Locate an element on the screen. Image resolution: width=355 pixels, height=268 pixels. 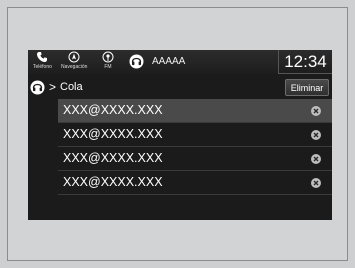
fm-label: FM is located at coordinates (108, 67).